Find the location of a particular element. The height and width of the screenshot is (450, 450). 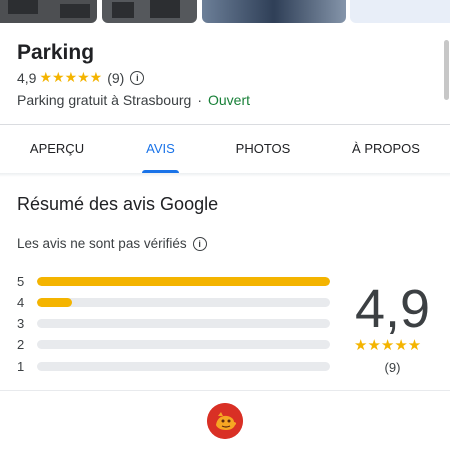

place-subtitle: Parking gratuit à Strasbourg · Ouvert is located at coordinates (133, 100).